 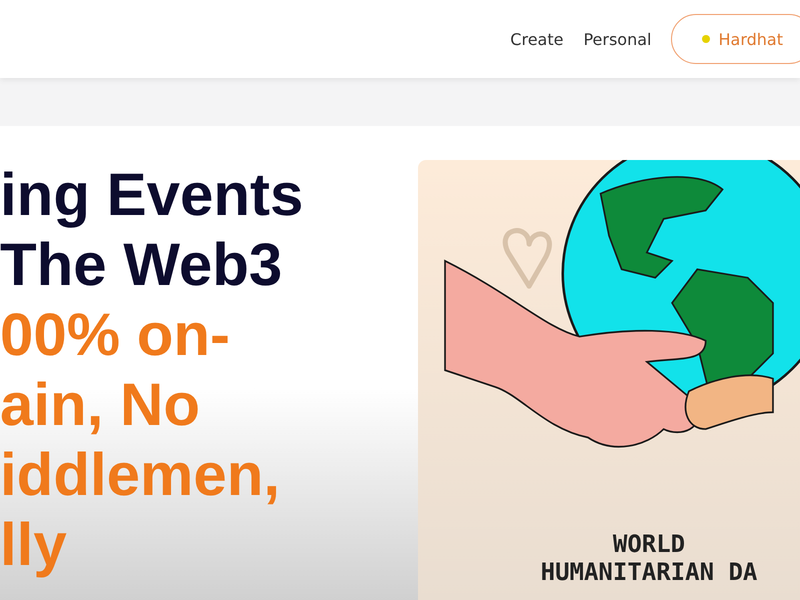 I want to click on nav-link: Personal, so click(x=617, y=39).